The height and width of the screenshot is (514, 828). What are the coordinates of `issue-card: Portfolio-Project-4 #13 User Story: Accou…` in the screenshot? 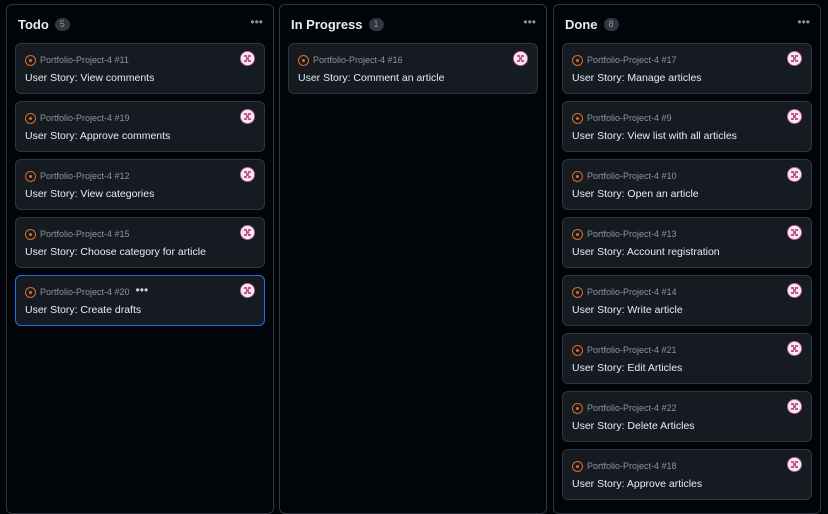 It's located at (687, 242).